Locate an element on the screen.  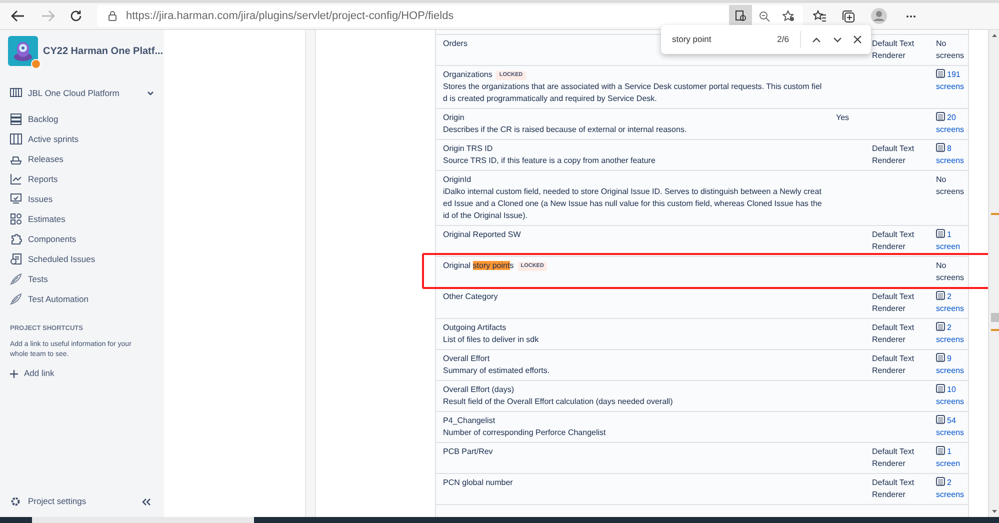
board-selector: JBL One Cloud Platform is located at coordinates (82, 93).